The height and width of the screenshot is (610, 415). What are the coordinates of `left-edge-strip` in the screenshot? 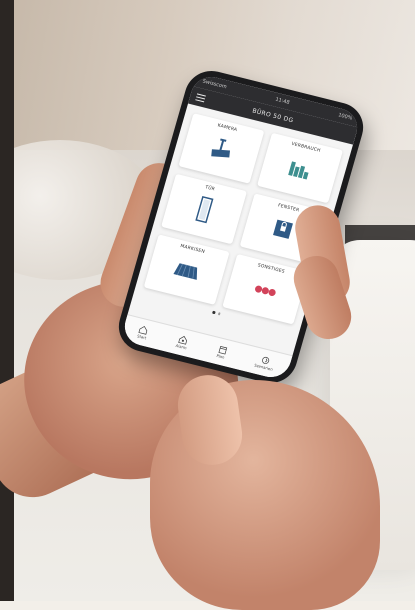 It's located at (7, 300).